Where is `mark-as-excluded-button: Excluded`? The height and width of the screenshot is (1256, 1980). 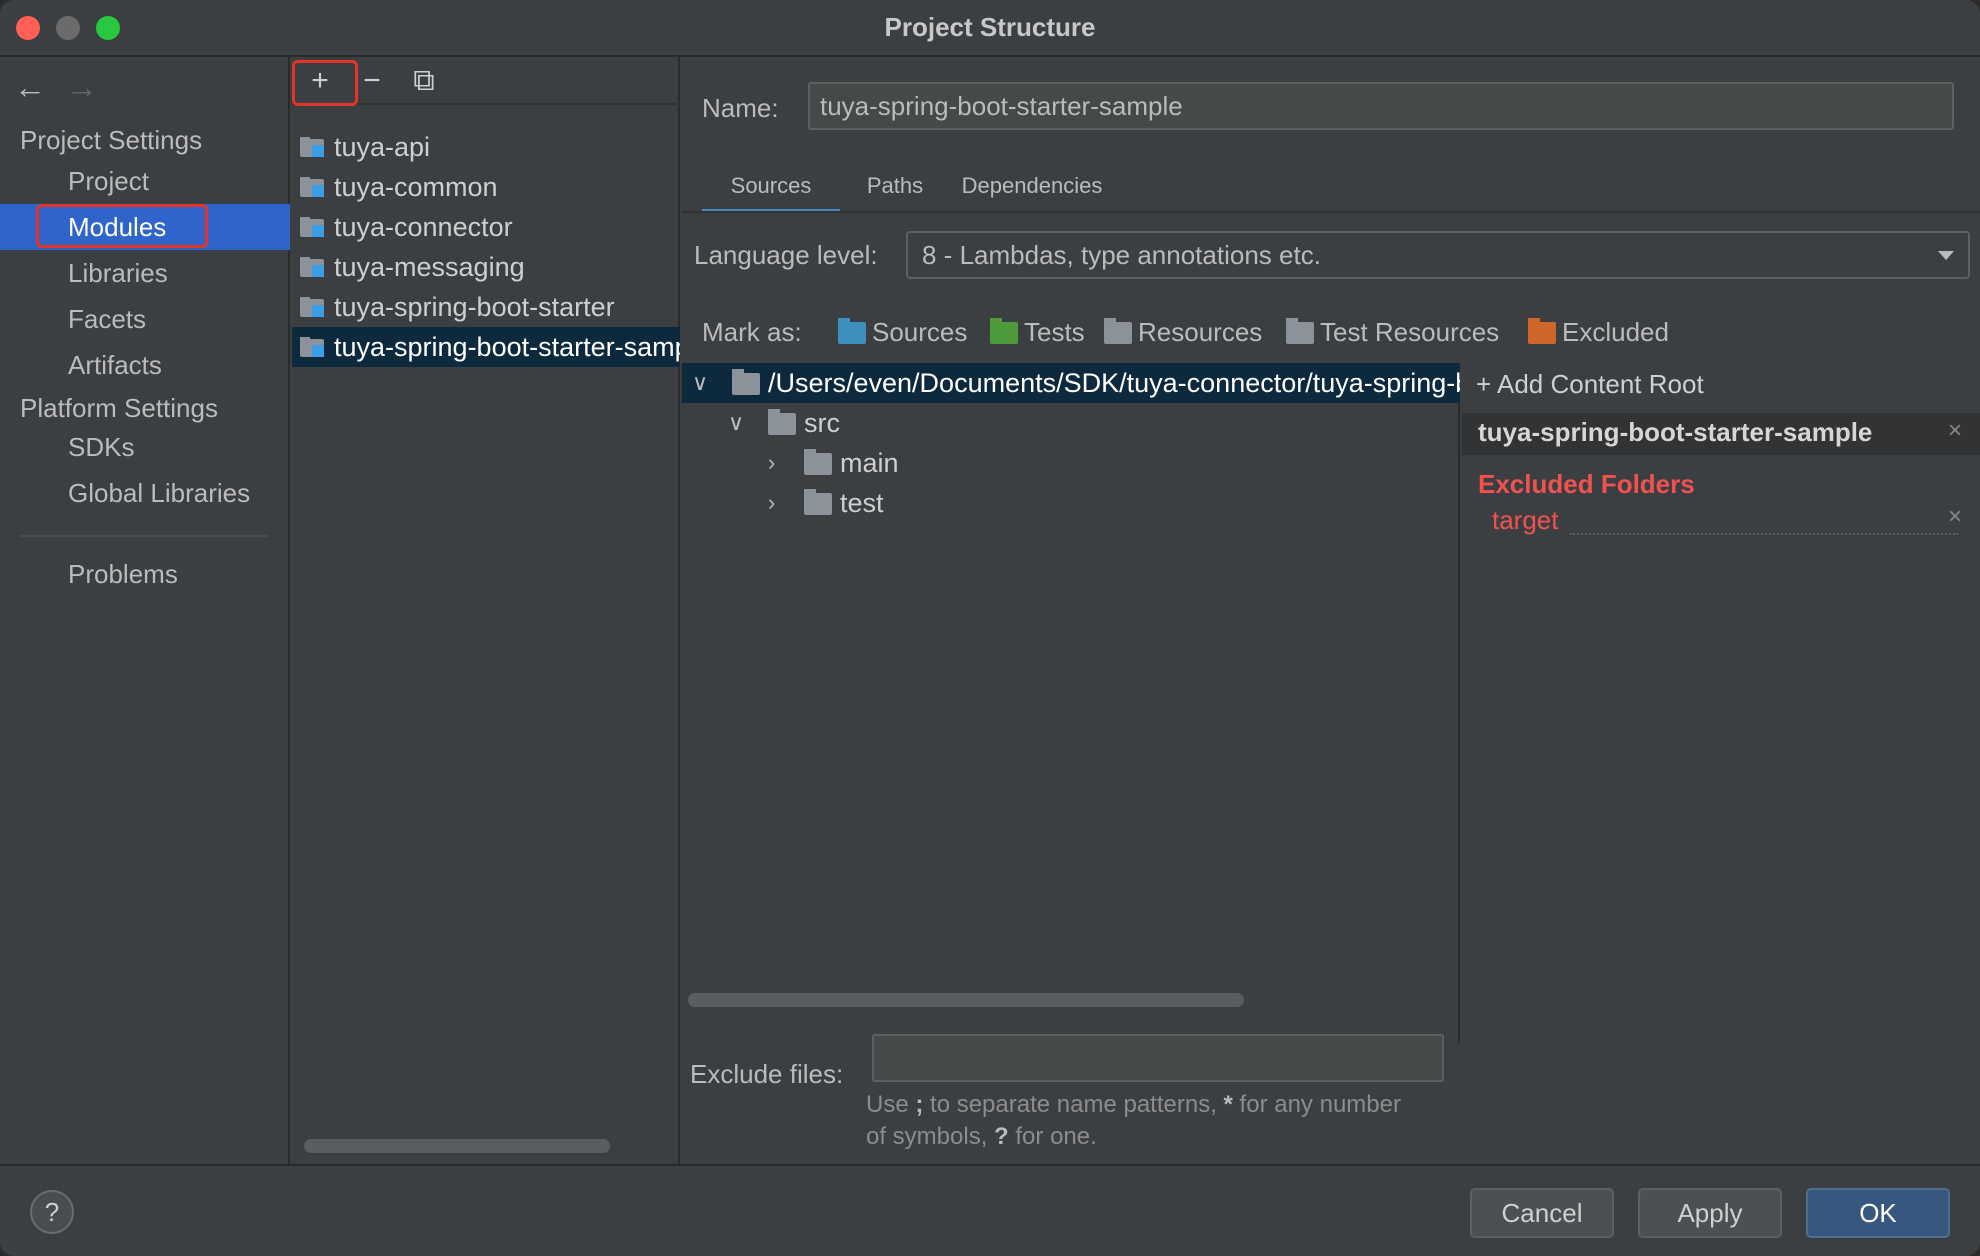 mark-as-excluded-button: Excluded is located at coordinates (1598, 332).